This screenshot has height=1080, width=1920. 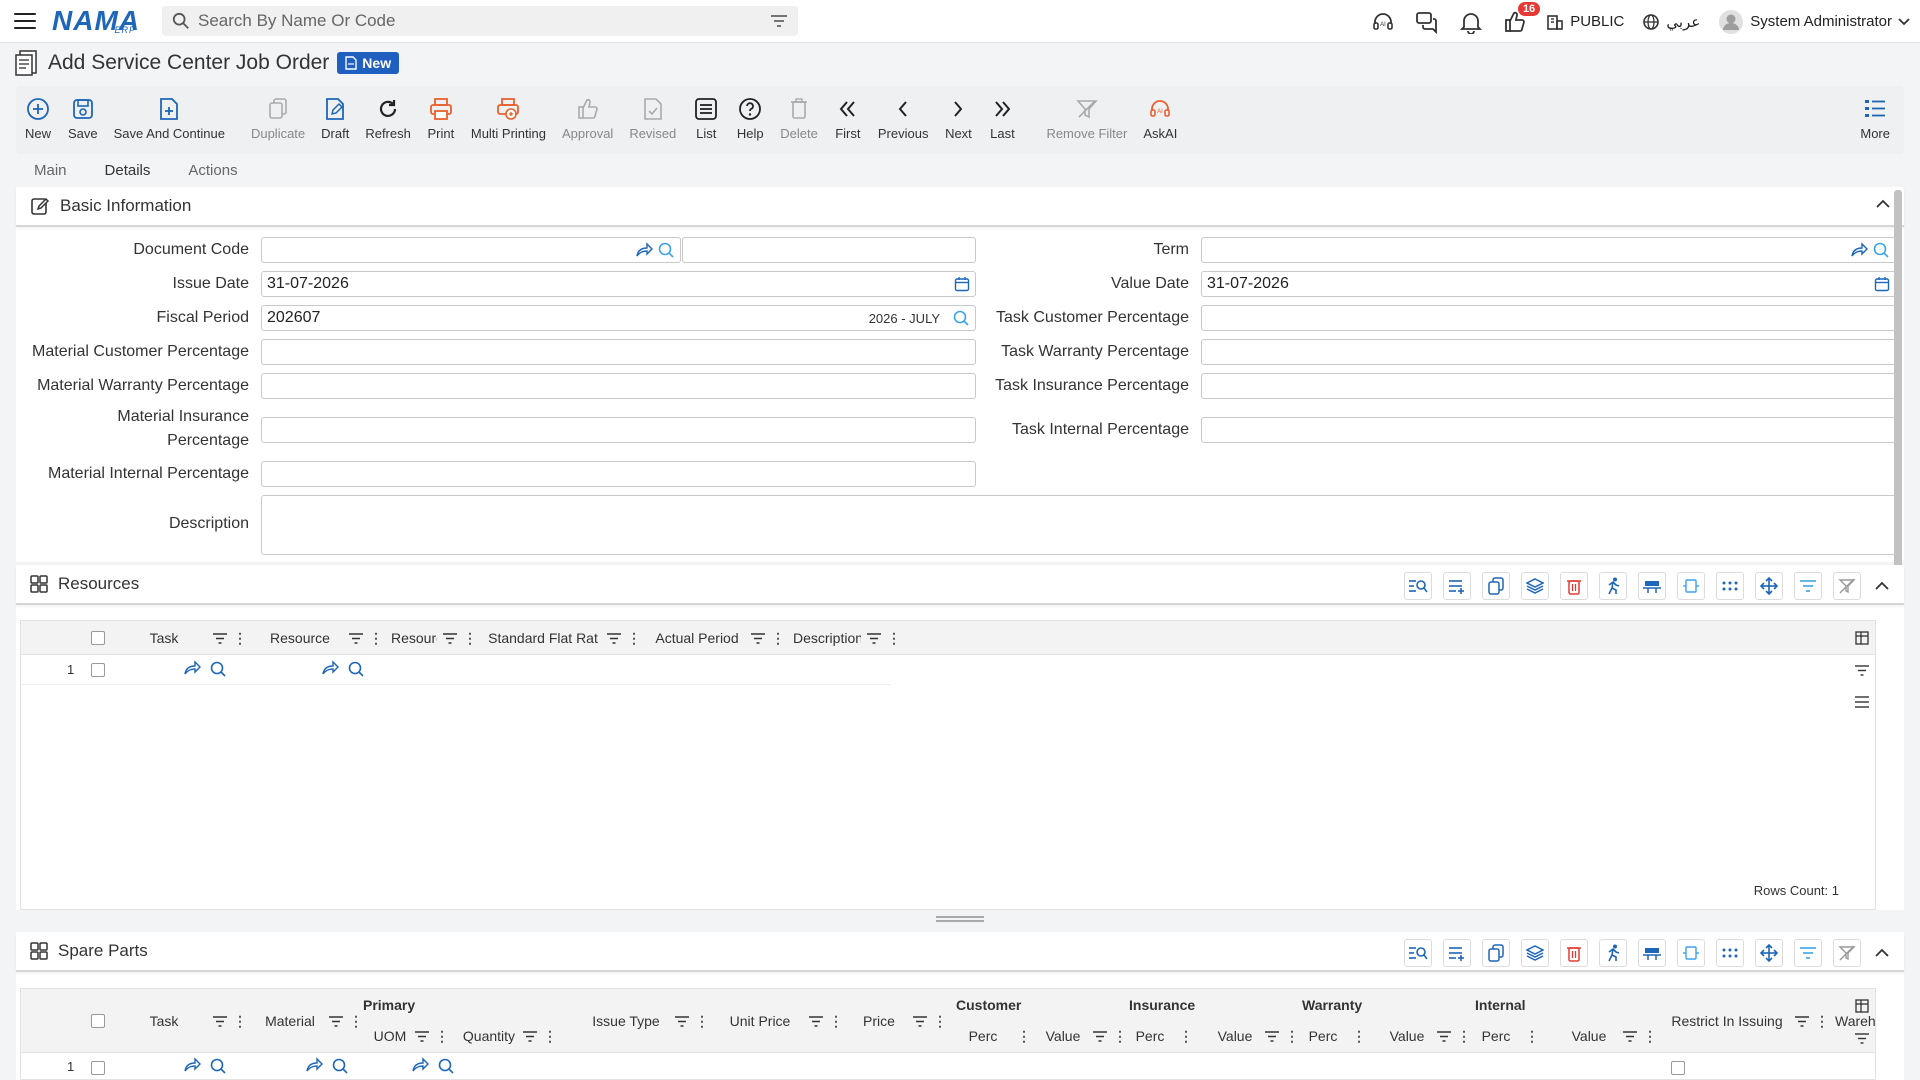 I want to click on select-all-checkbox, so click(x=98, y=638).